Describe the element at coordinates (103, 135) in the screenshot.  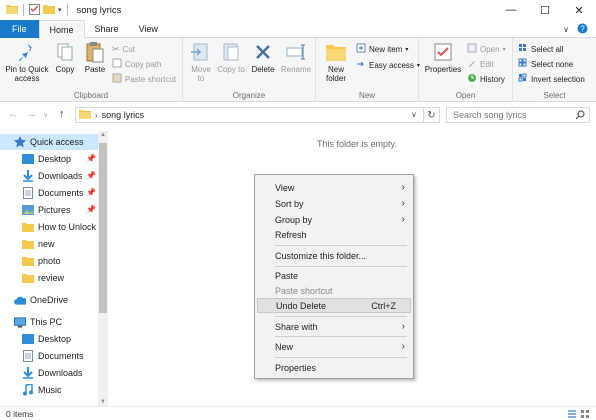
I see `scroll-up-icon: ▲` at that location.